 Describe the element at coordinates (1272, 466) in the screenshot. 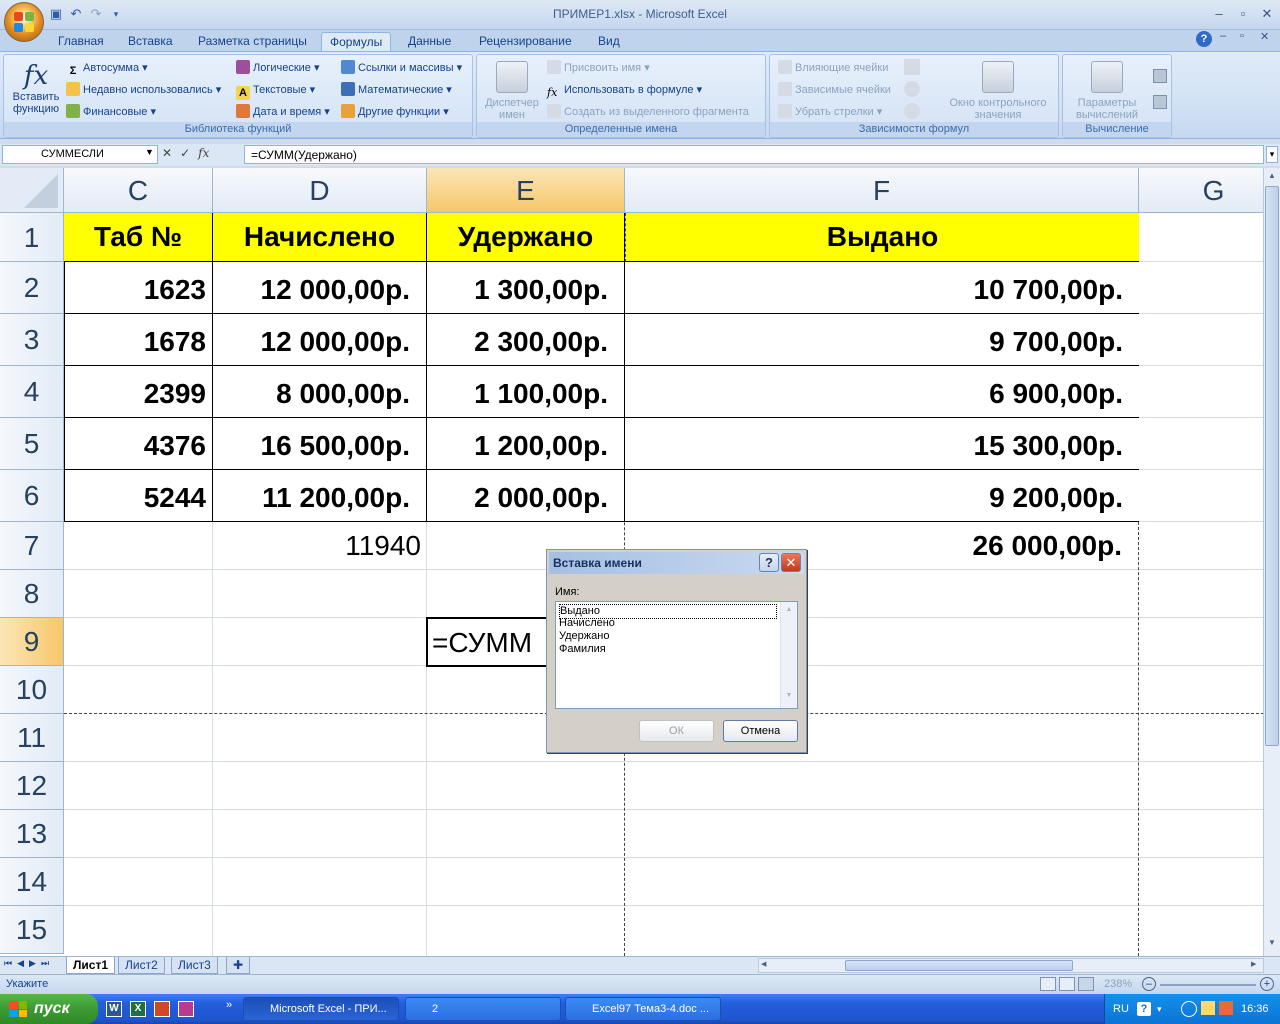

I see `vertical-scroll-thumb` at that location.